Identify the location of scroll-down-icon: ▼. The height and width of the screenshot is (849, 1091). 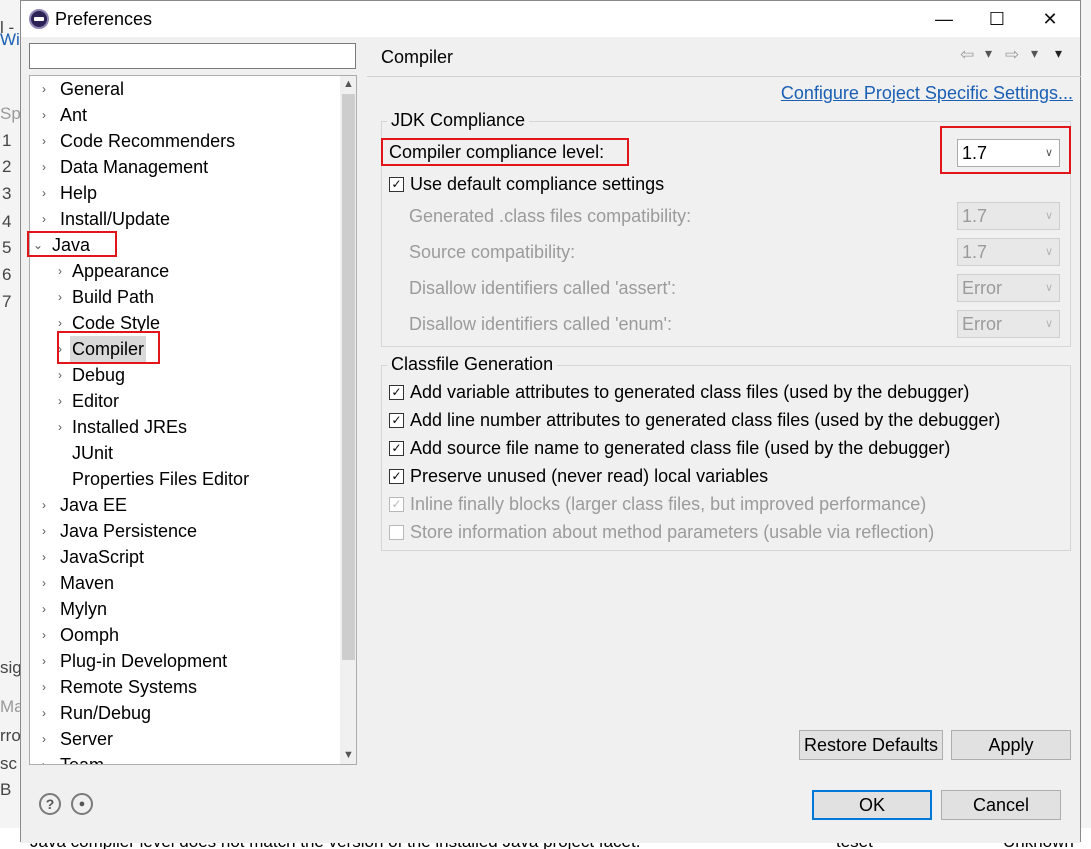
(348, 755).